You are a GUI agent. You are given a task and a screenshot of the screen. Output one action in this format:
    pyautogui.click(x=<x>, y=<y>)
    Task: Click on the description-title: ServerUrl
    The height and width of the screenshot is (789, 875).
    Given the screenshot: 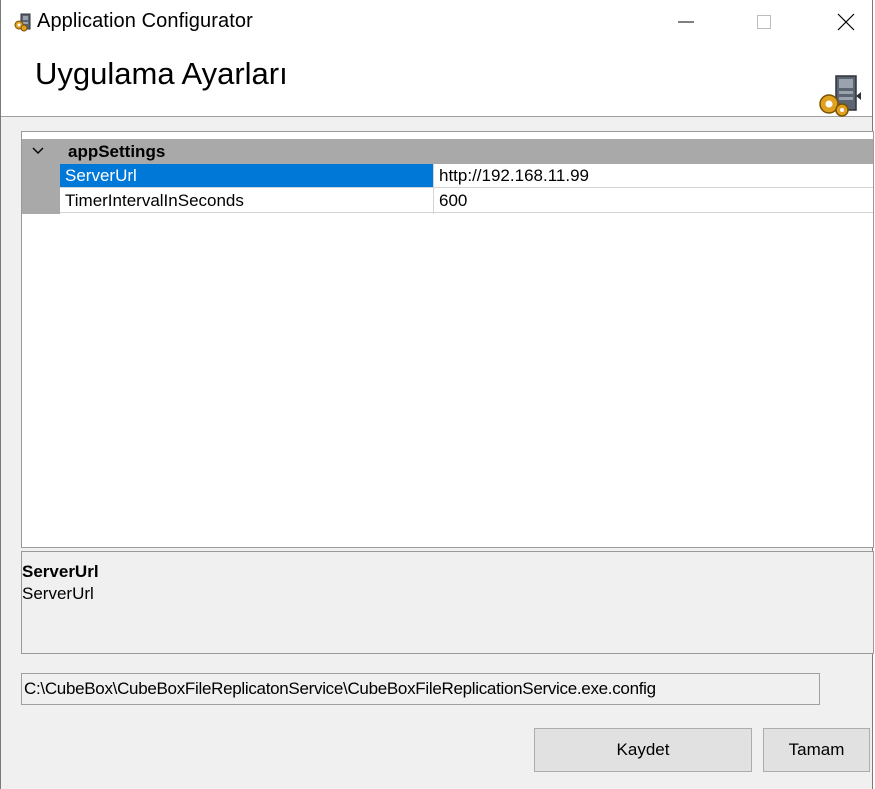 What is the action you would take?
    pyautogui.click(x=60, y=571)
    